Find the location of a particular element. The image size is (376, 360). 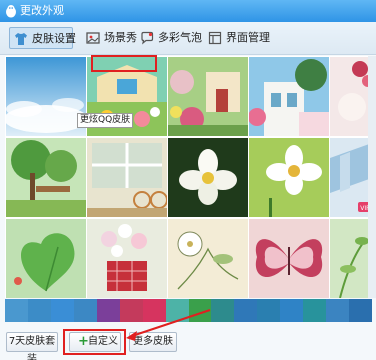

color-palette is located at coordinates (188, 310).